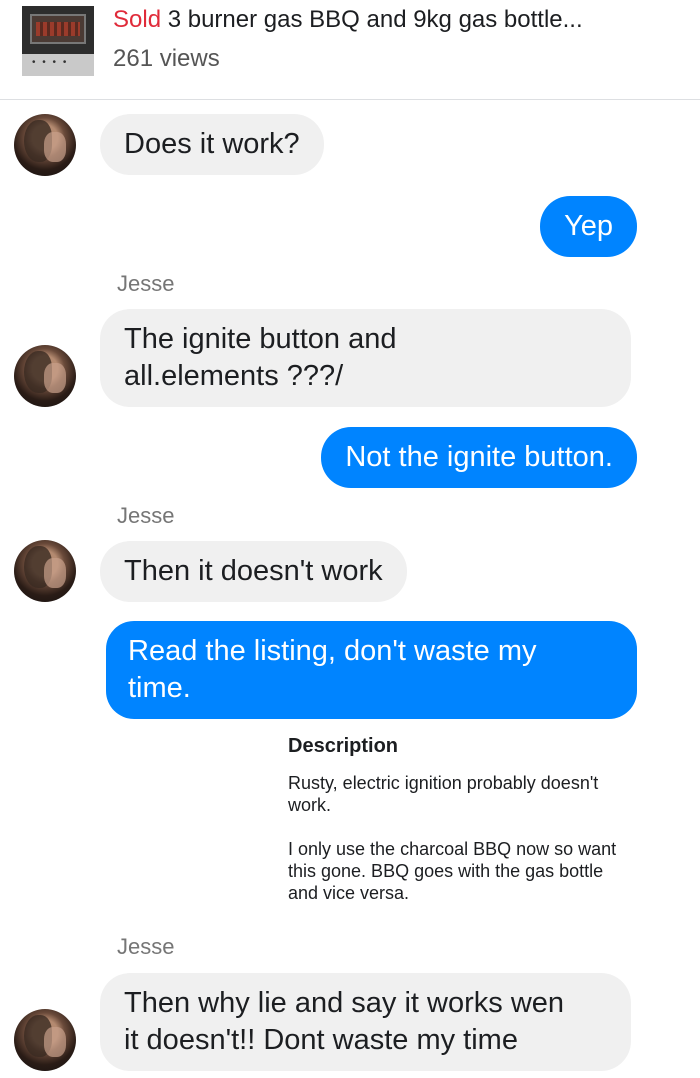  Describe the element at coordinates (58, 41) in the screenshot. I see `listing-thumbnail` at that location.